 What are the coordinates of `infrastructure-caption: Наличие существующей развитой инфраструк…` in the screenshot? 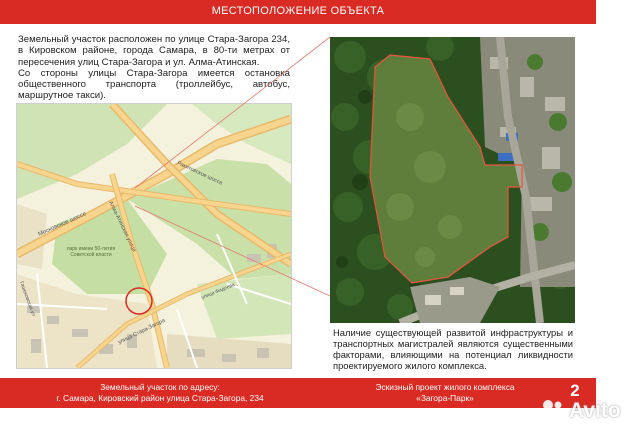 It's located at (453, 349).